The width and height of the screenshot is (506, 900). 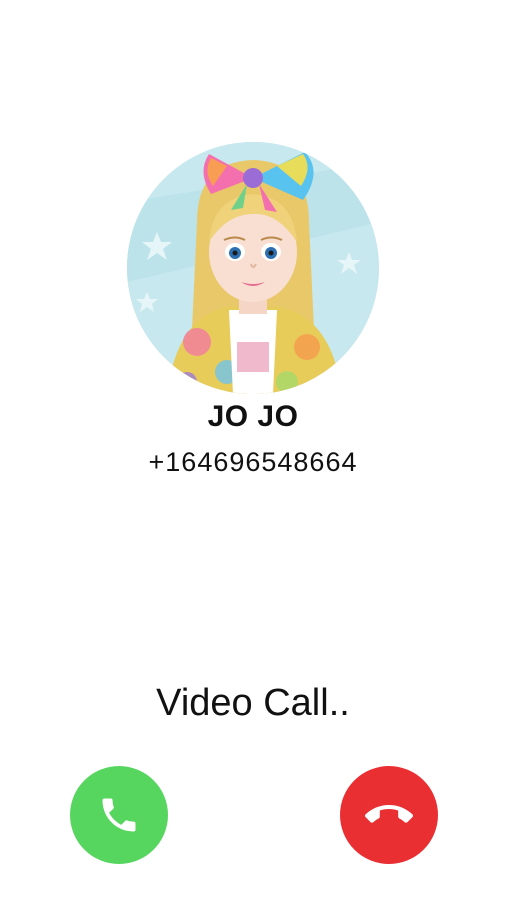 What do you see at coordinates (253, 703) in the screenshot?
I see `call-status: Video Call..` at bounding box center [253, 703].